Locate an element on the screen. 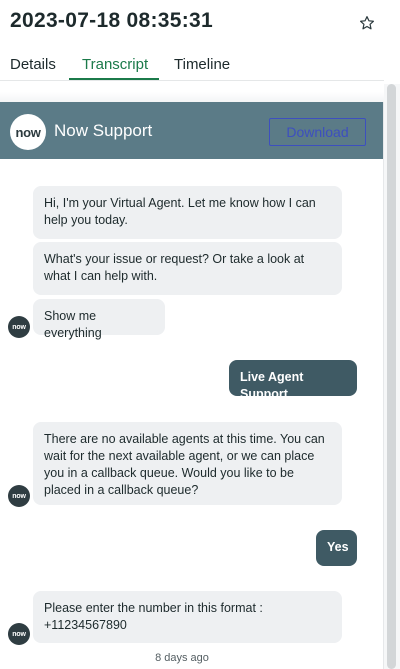 The image size is (400, 669). chat-header: now Now Support Download is located at coordinates (191, 130).